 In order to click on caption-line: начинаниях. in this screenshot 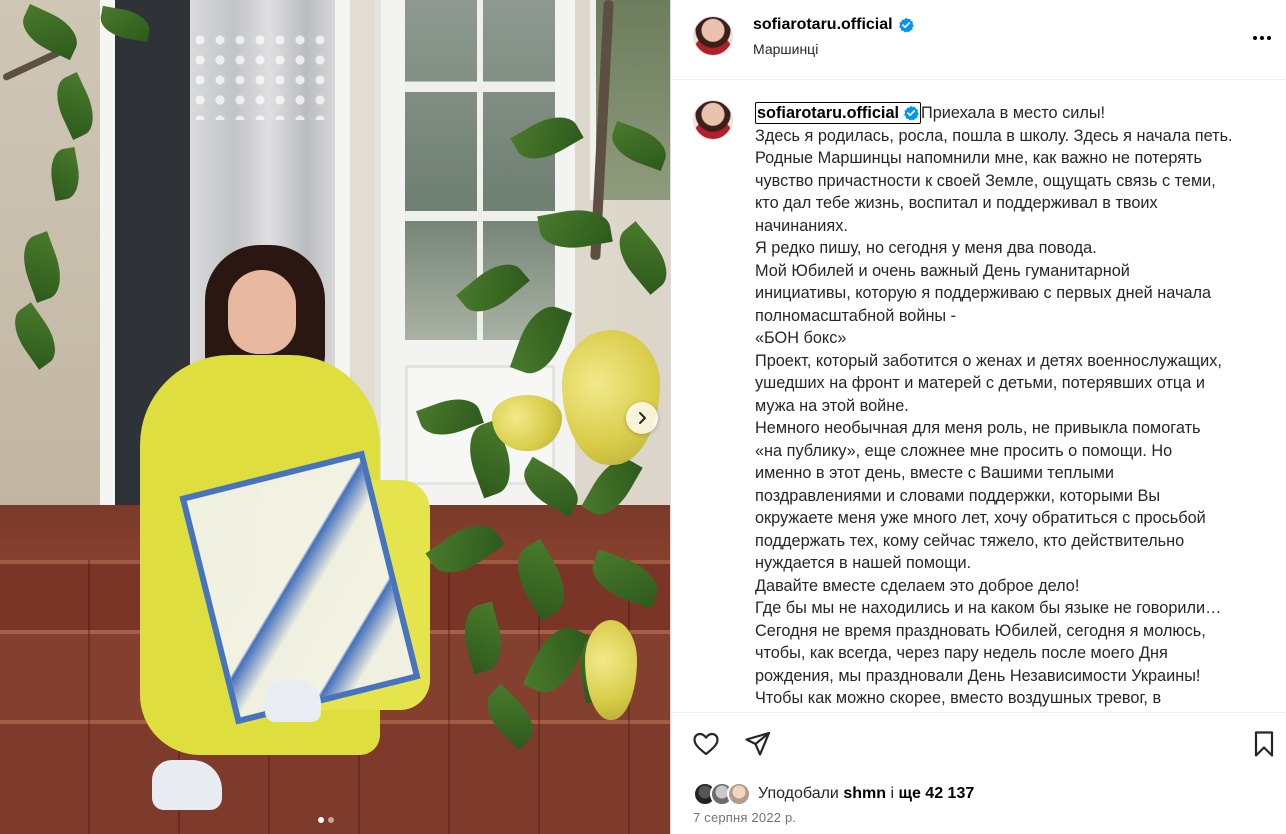, I will do `click(801, 225)`.